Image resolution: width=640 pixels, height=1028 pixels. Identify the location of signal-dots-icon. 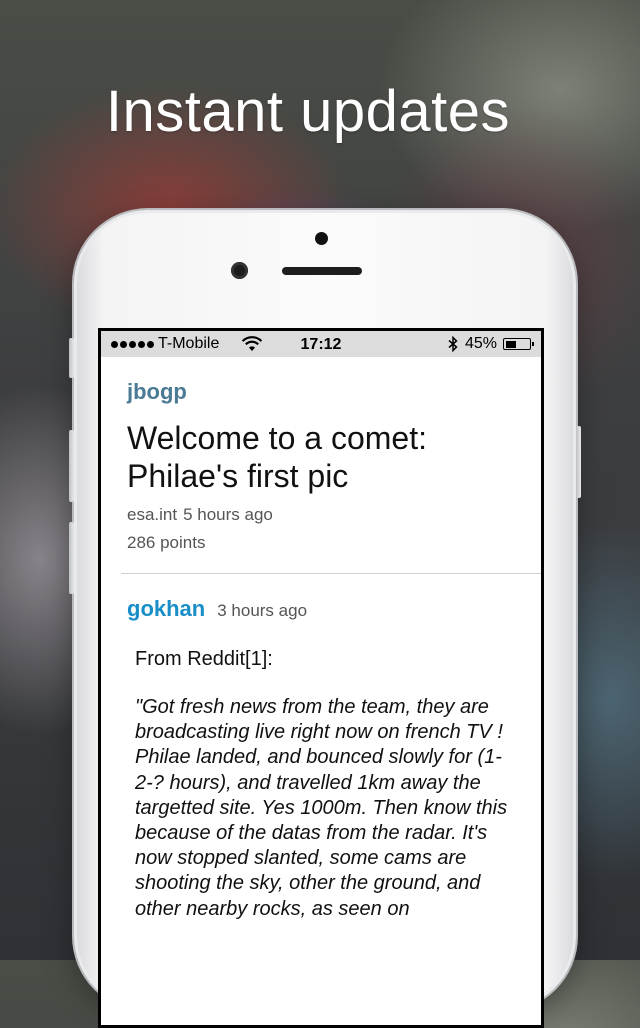
(132, 344).